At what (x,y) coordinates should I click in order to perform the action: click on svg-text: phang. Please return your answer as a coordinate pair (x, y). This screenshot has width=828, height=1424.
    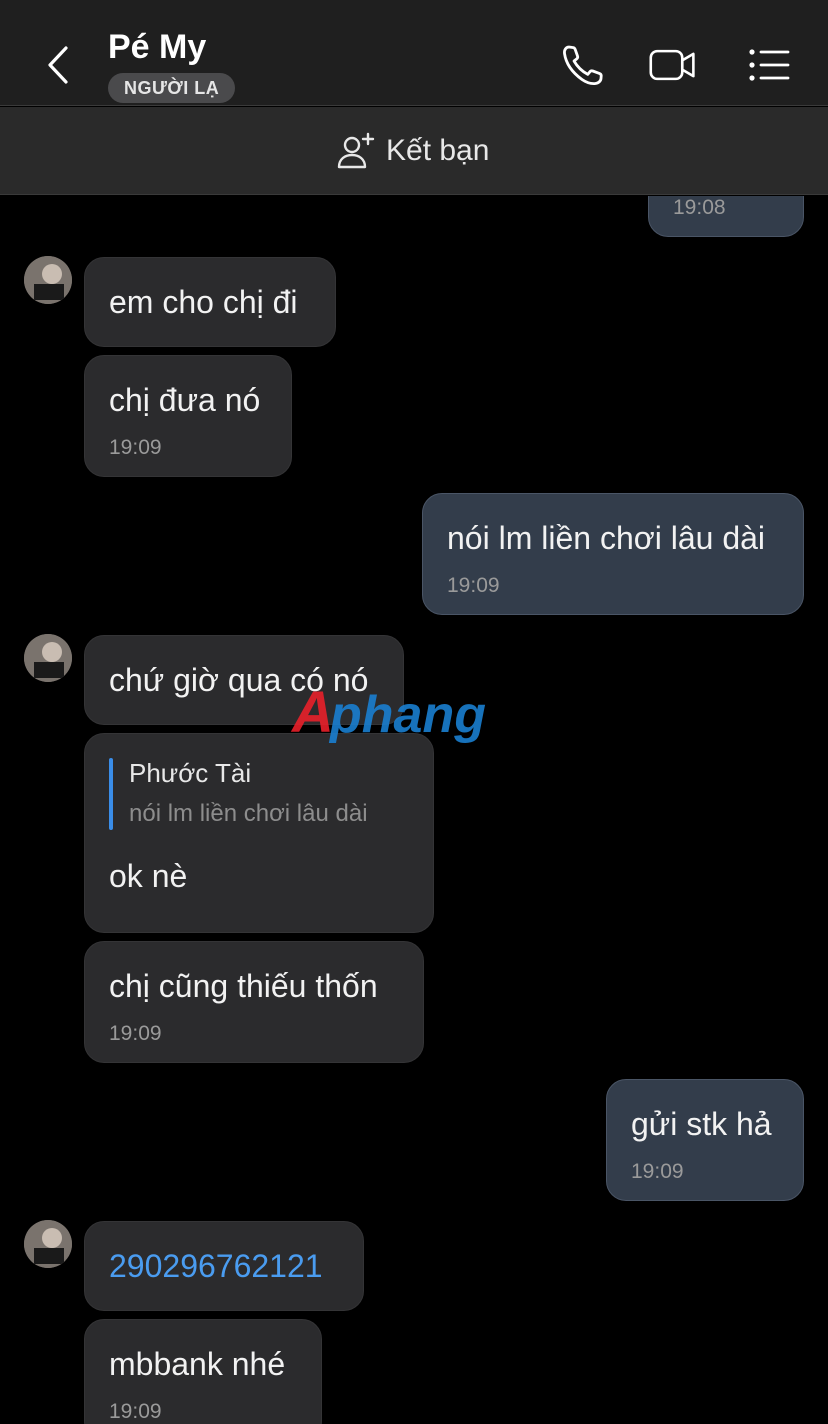
    Looking at the image, I should click on (407, 715).